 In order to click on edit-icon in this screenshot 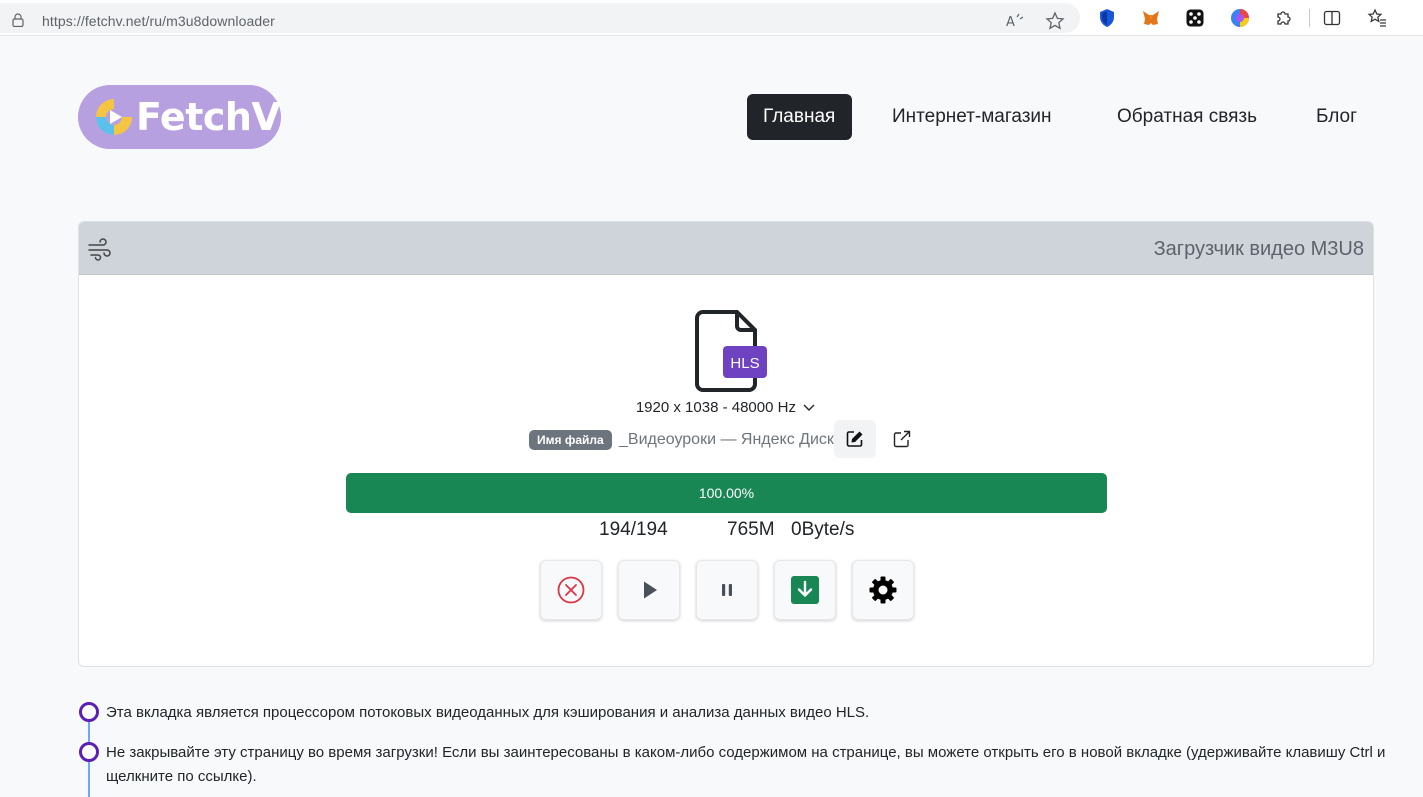, I will do `click(854, 439)`.